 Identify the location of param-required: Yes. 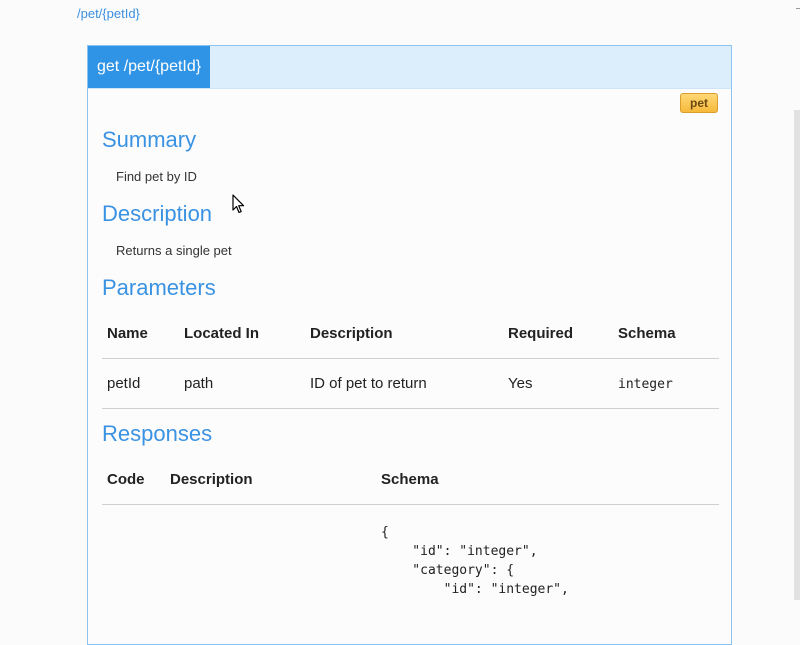
(520, 383).